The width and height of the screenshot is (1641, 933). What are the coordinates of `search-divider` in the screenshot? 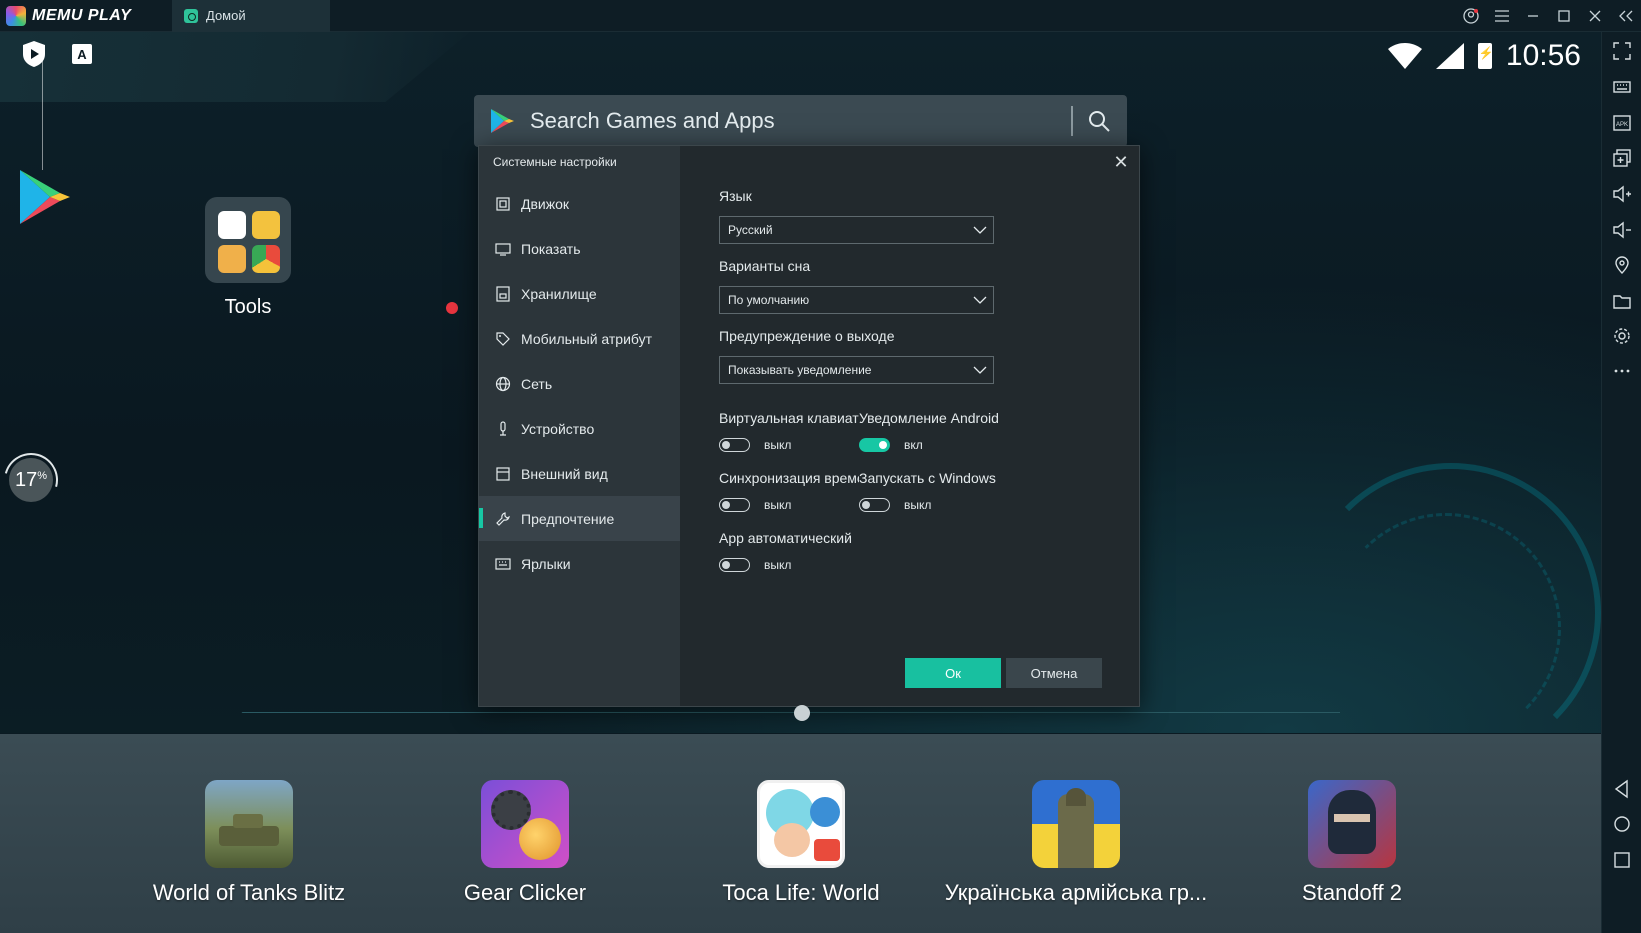 It's located at (1072, 121).